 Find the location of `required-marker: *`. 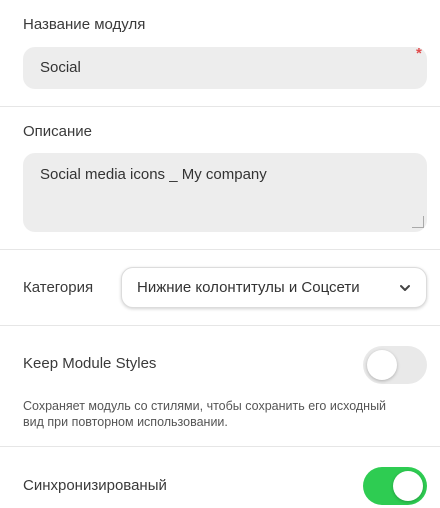

required-marker: * is located at coordinates (419, 53).